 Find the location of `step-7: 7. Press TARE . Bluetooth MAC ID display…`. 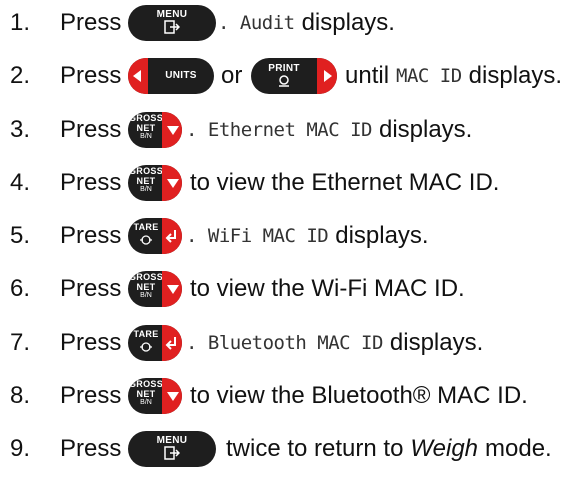

step-7: 7. Press TARE . Bluetooth MAC ID display… is located at coordinates (283, 343).